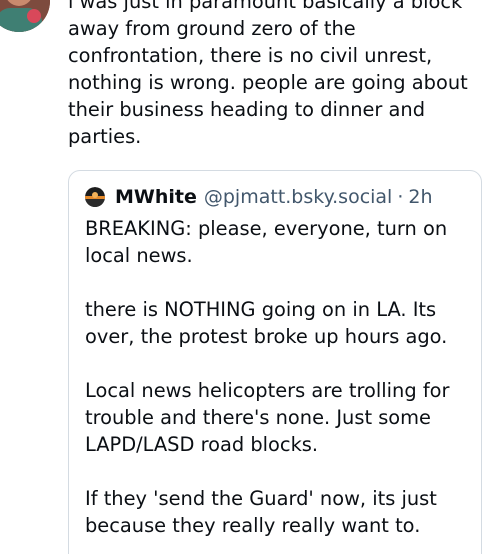 This screenshot has height=554, width=500. I want to click on quoted-author-avatar, so click(95, 197).